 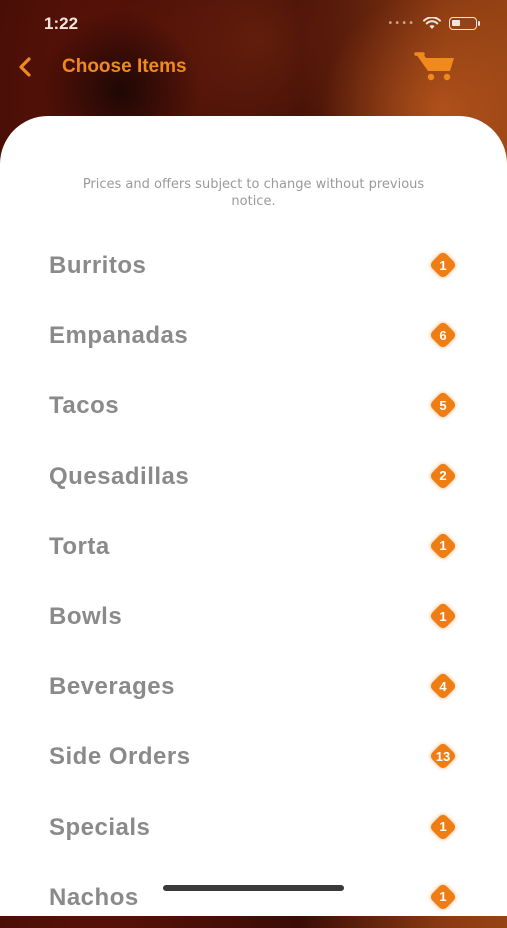 I want to click on item-count: 13, so click(x=443, y=756).